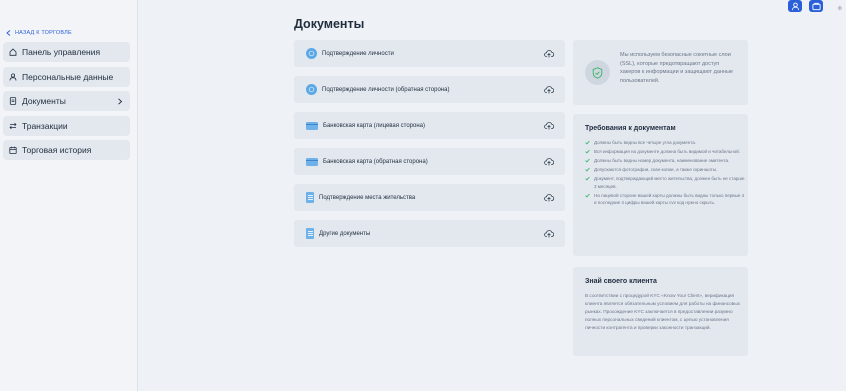 This screenshot has height=391, width=846. What do you see at coordinates (429, 161) in the screenshot?
I see `document-row-bank-card-back: Банковская карта (обратная сторона)` at bounding box center [429, 161].